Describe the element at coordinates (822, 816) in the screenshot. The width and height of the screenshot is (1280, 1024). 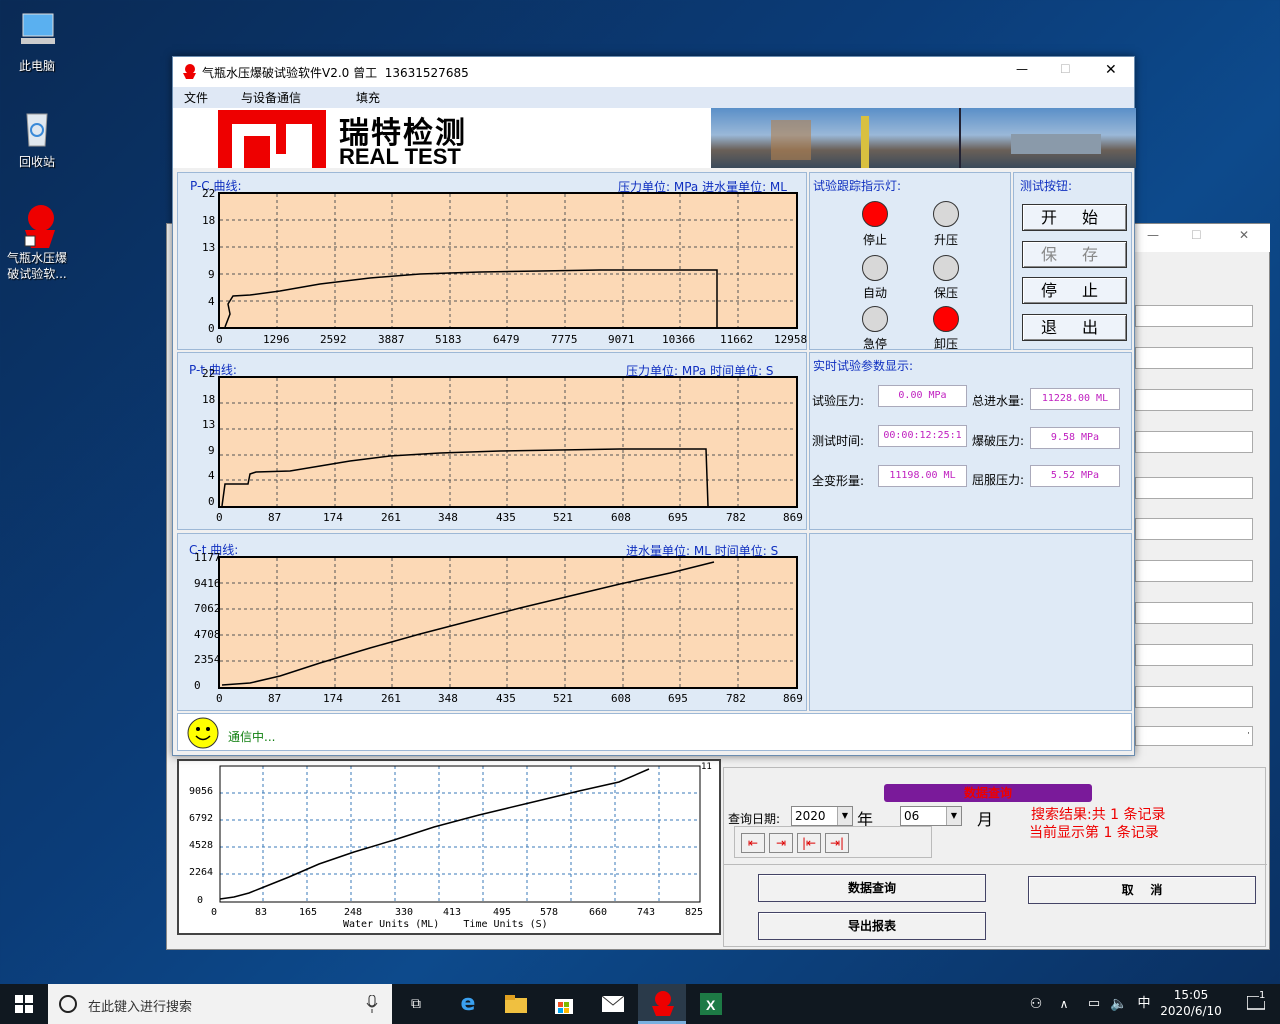
I see `year-select: 2020 ▼` at that location.